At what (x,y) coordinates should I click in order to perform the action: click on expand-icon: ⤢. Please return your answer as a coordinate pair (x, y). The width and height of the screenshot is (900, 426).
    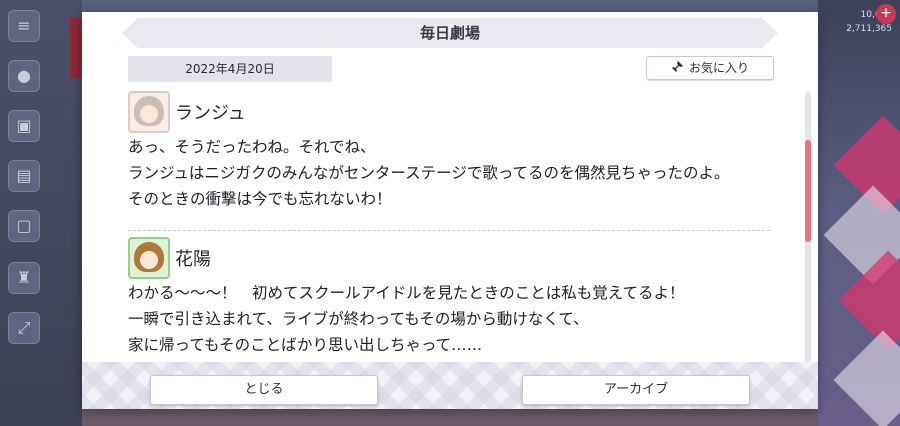
    Looking at the image, I should click on (24, 328).